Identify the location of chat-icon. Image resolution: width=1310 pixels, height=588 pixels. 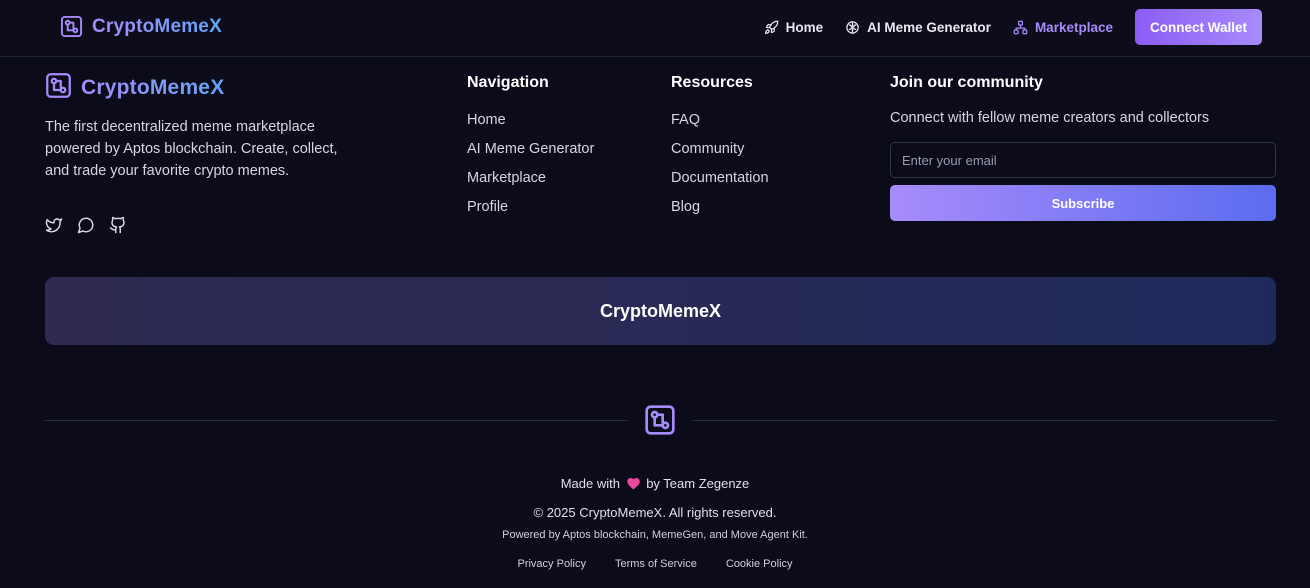
(86, 225).